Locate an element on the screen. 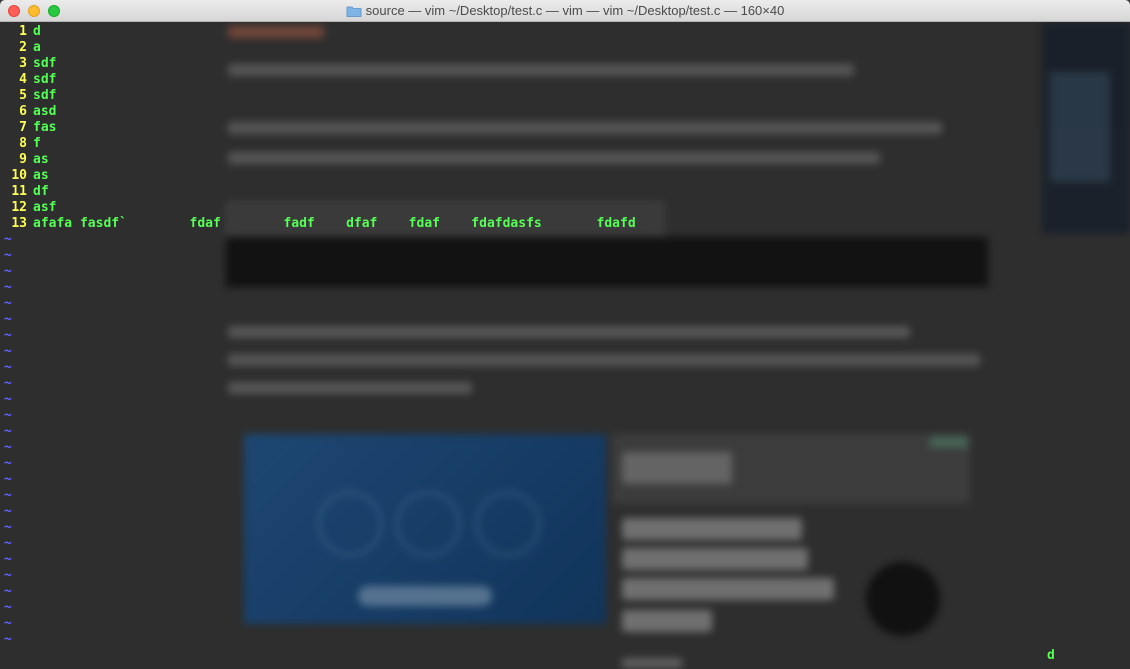 This screenshot has width=1130, height=669. line-number: 4 is located at coordinates (23, 79).